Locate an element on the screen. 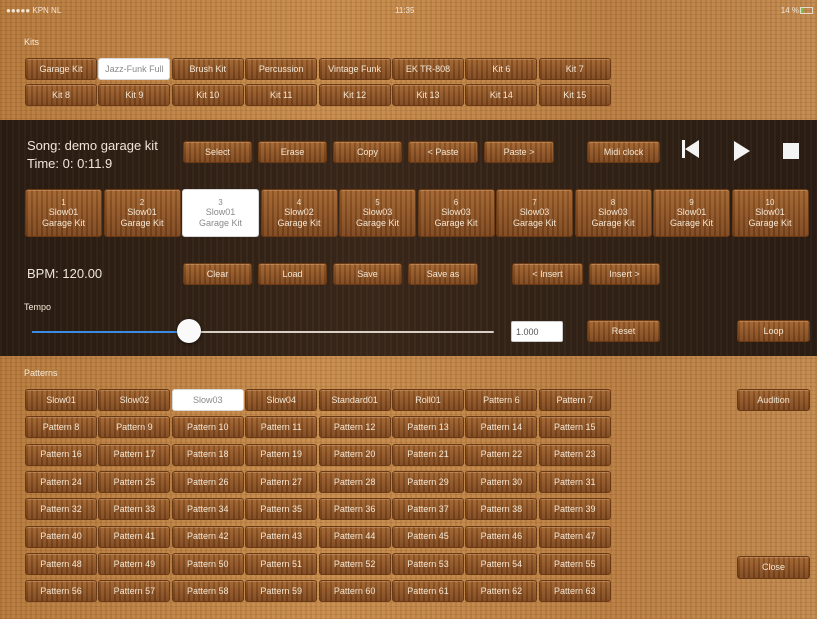  paste-before-button: < Paste is located at coordinates (443, 152).